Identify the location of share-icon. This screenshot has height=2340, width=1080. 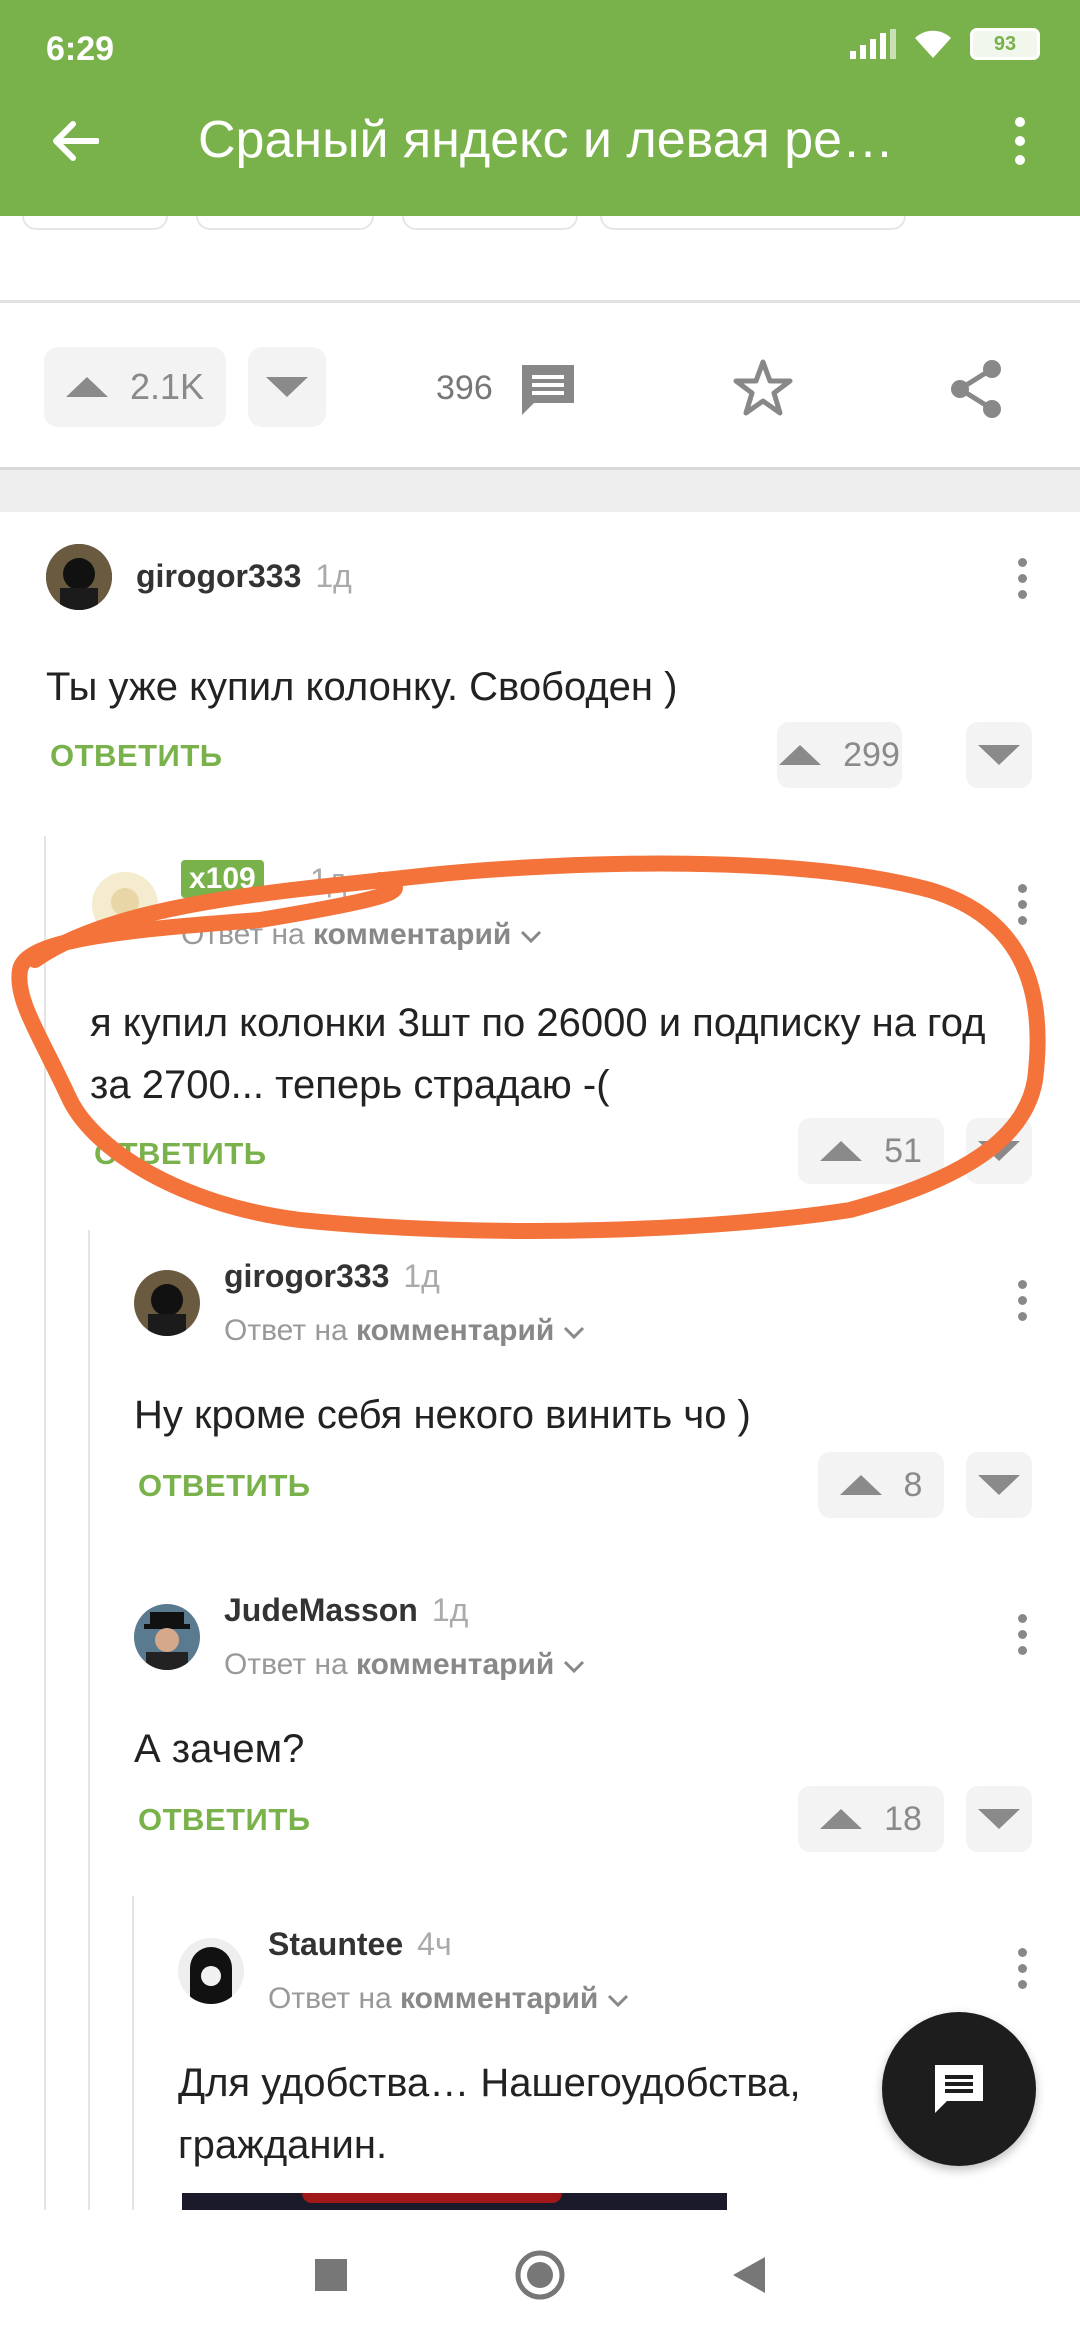
(976, 389).